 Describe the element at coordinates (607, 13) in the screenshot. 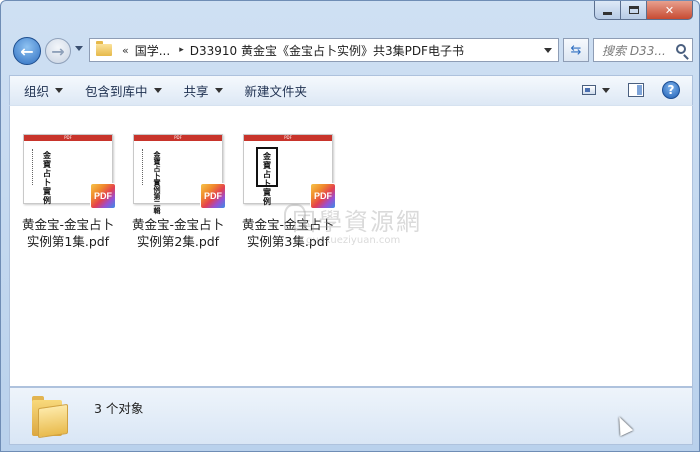

I see `minimize-icon` at that location.